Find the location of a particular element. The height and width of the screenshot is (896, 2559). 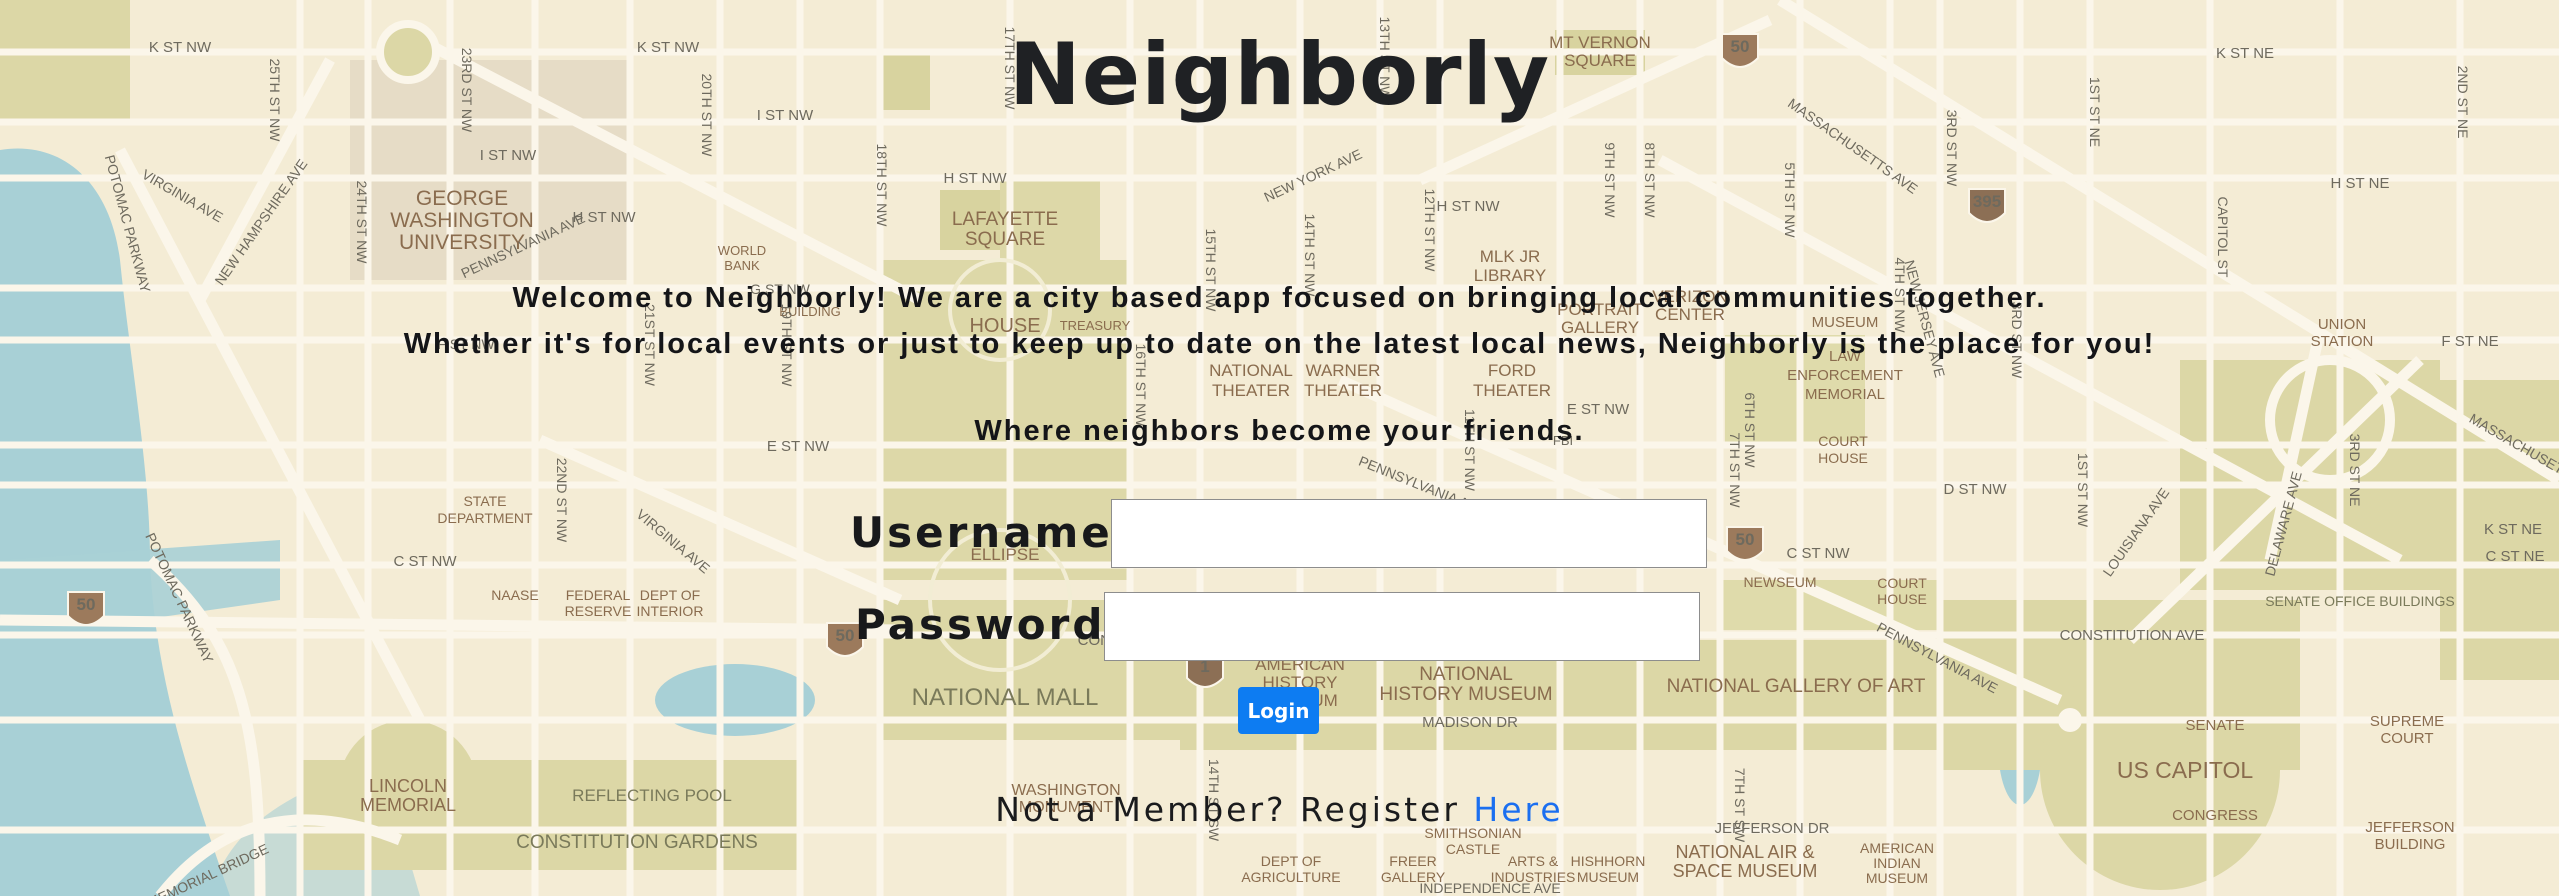

register-prompt: Not a Member? Register Here is located at coordinates (1279, 809).